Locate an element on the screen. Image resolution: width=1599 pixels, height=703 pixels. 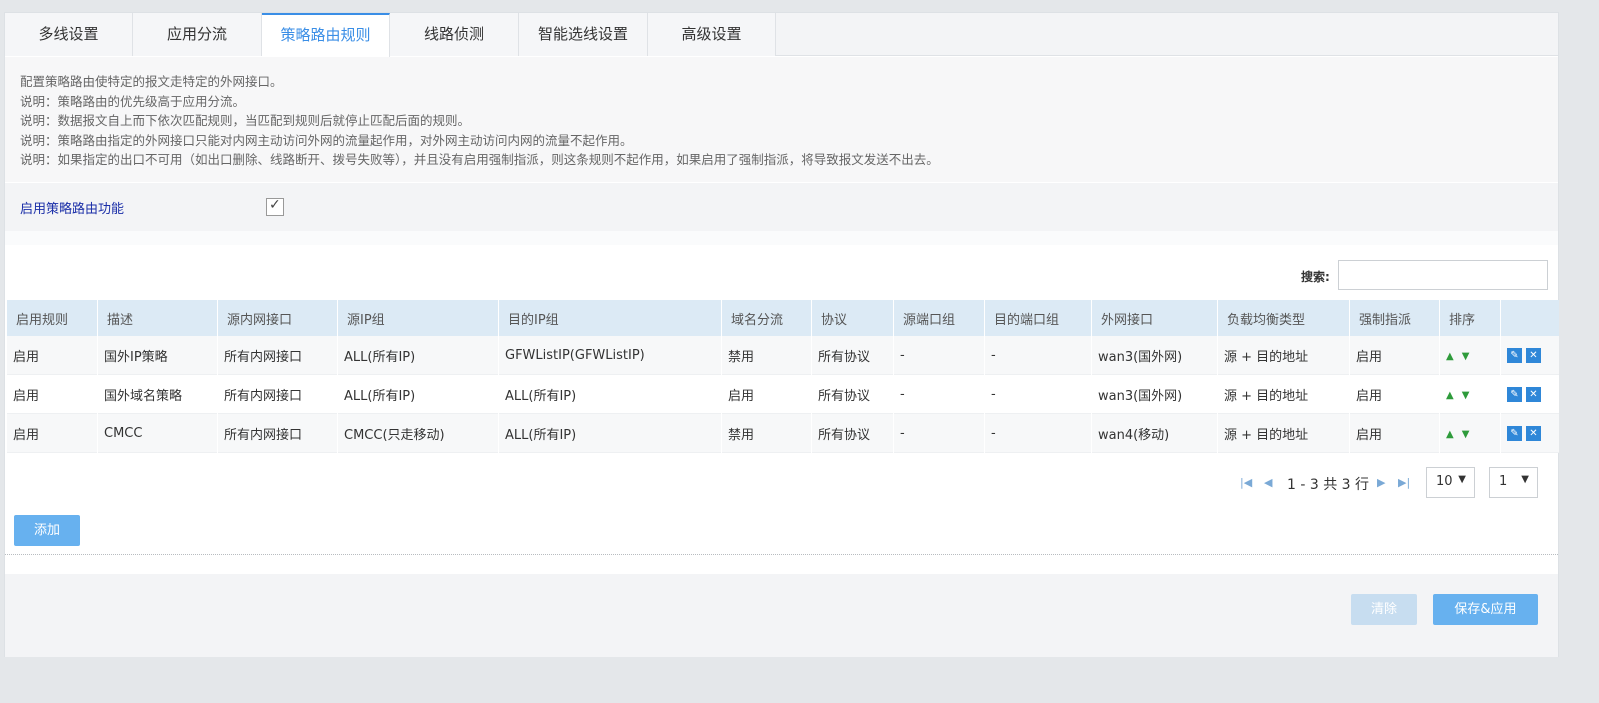
tab-multiline: 多线设置 is located at coordinates (69, 34).